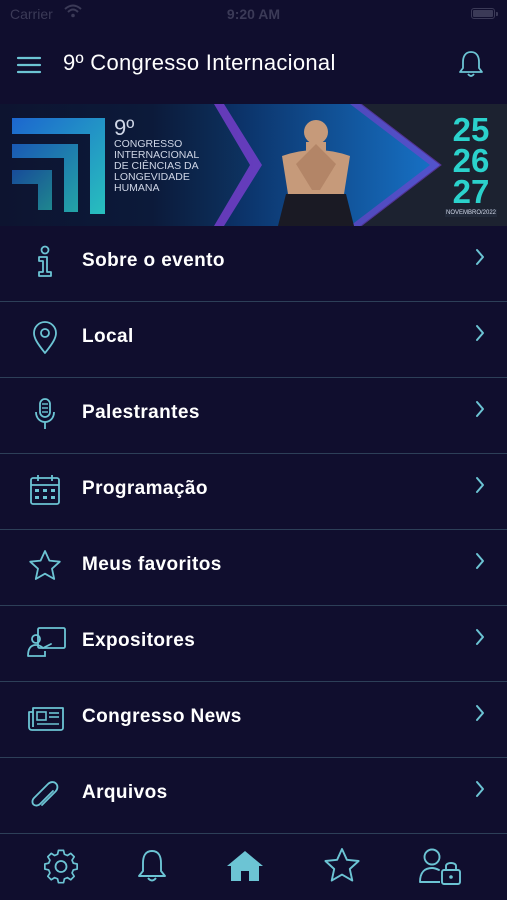  Describe the element at coordinates (253, 340) in the screenshot. I see `menu-item-local: Local` at that location.